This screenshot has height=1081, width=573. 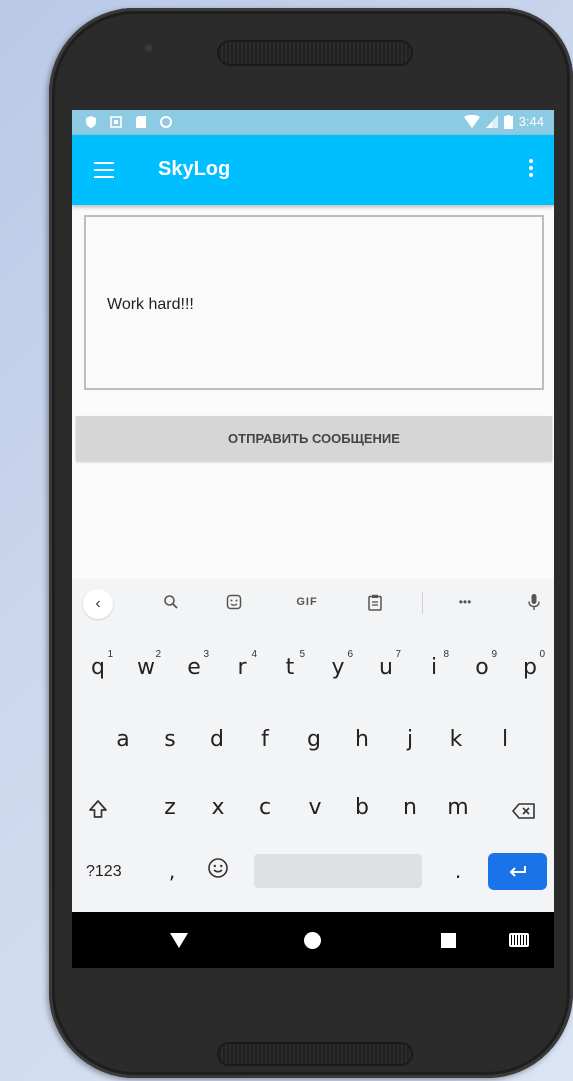 I want to click on key-e: e3, so click(x=195, y=664).